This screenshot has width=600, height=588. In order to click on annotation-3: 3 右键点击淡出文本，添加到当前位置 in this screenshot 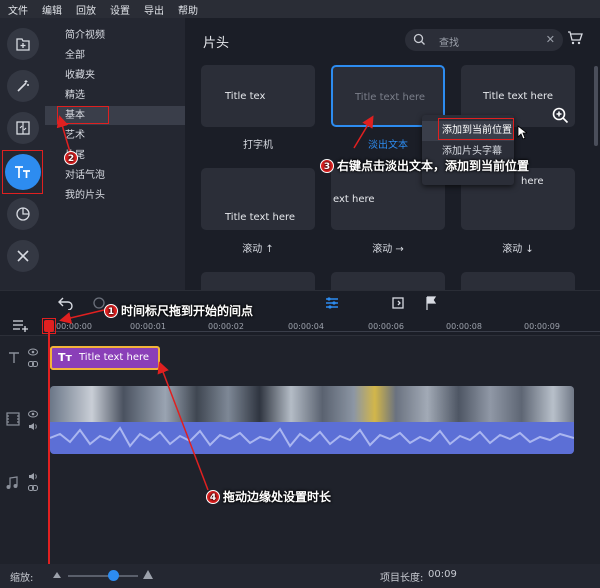, I will do `click(424, 165)`.